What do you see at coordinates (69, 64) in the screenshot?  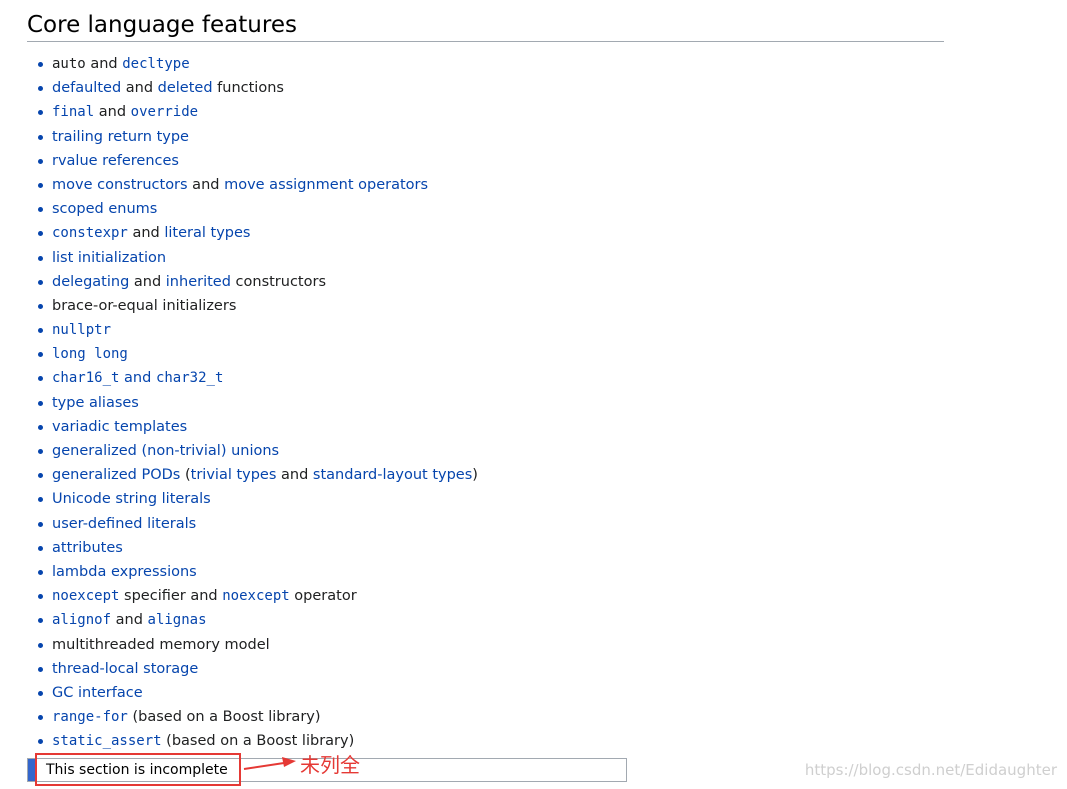 I see `feature-text: auto` at bounding box center [69, 64].